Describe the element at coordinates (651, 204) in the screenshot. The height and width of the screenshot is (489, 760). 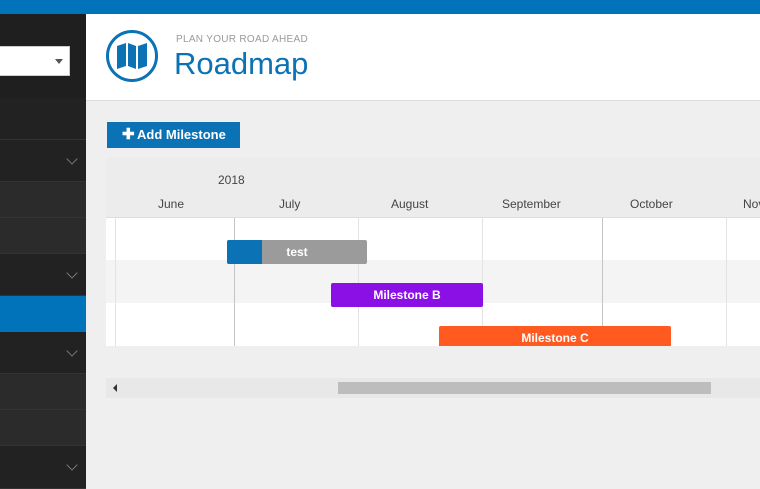
I see `month-label: October` at that location.